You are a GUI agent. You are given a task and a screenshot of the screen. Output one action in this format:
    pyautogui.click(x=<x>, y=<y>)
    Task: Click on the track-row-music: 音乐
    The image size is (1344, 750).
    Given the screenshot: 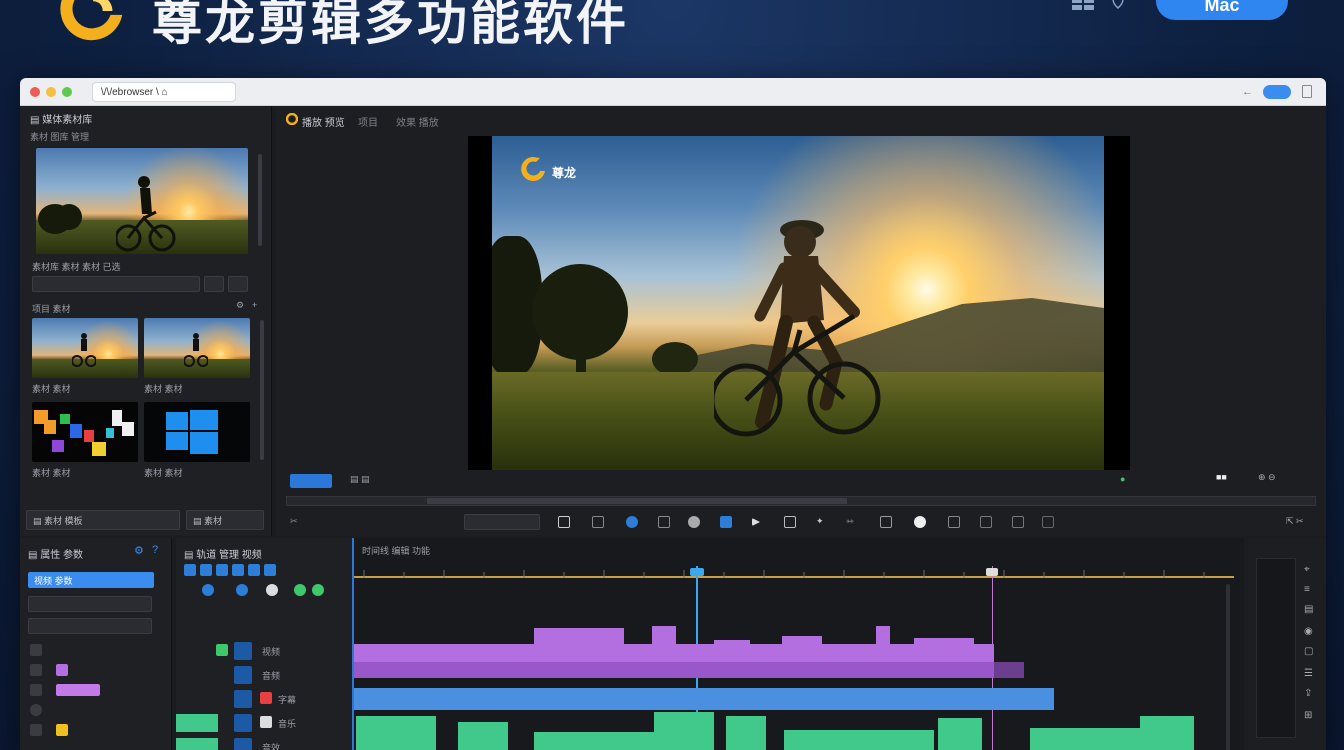 What is the action you would take?
    pyautogui.click(x=264, y=723)
    